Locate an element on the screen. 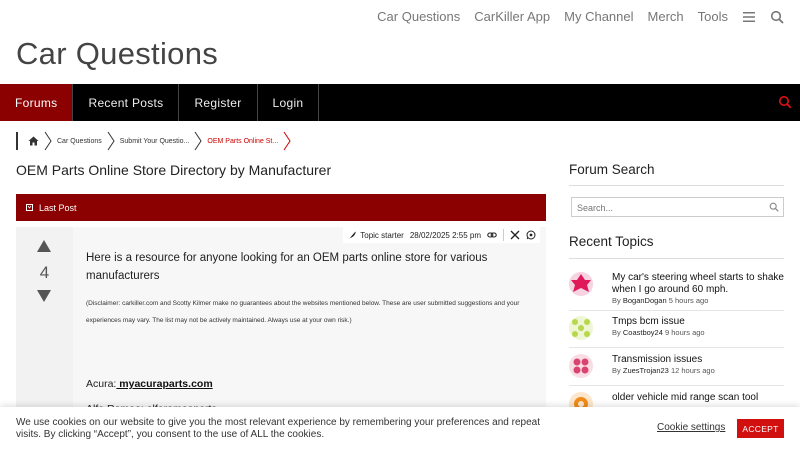 The width and height of the screenshot is (800, 450). x-share-icon is located at coordinates (515, 235).